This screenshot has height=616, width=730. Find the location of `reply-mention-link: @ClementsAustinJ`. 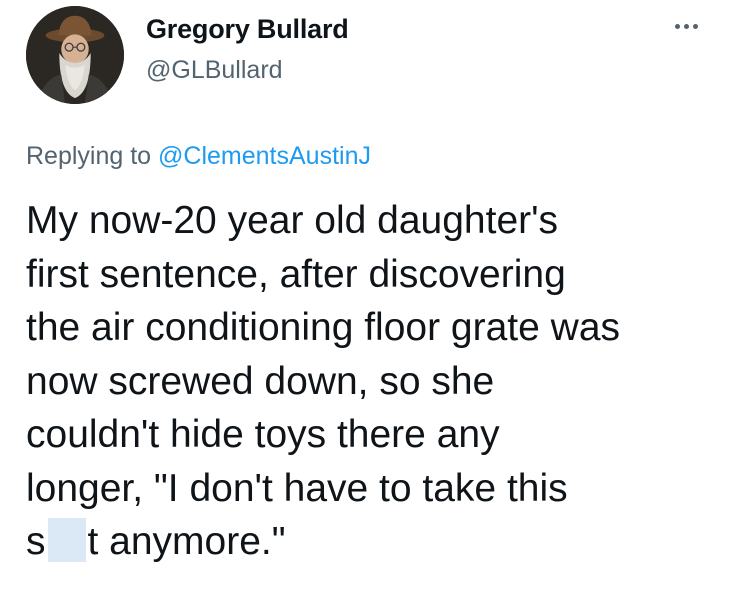

reply-mention-link: @ClementsAustinJ is located at coordinates (264, 156).